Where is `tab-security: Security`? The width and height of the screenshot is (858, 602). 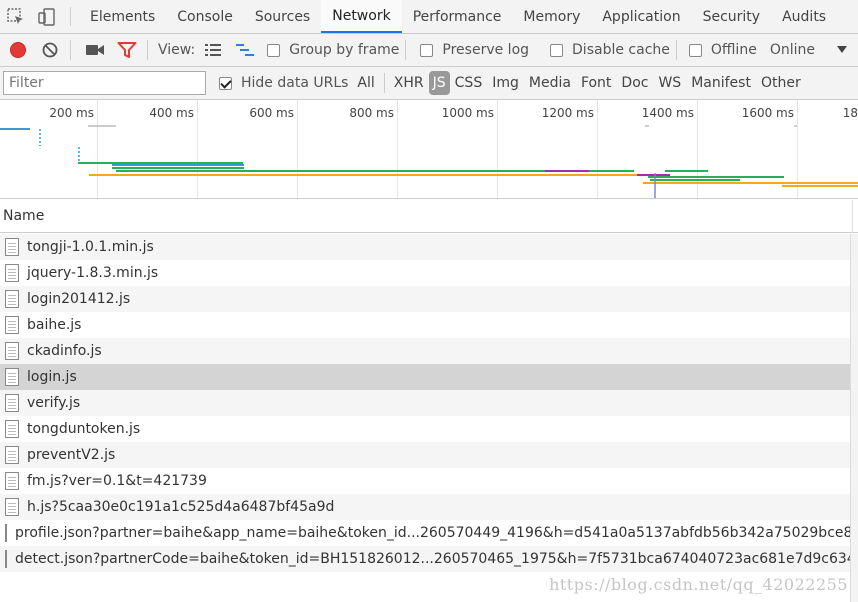
tab-security: Security is located at coordinates (732, 16).